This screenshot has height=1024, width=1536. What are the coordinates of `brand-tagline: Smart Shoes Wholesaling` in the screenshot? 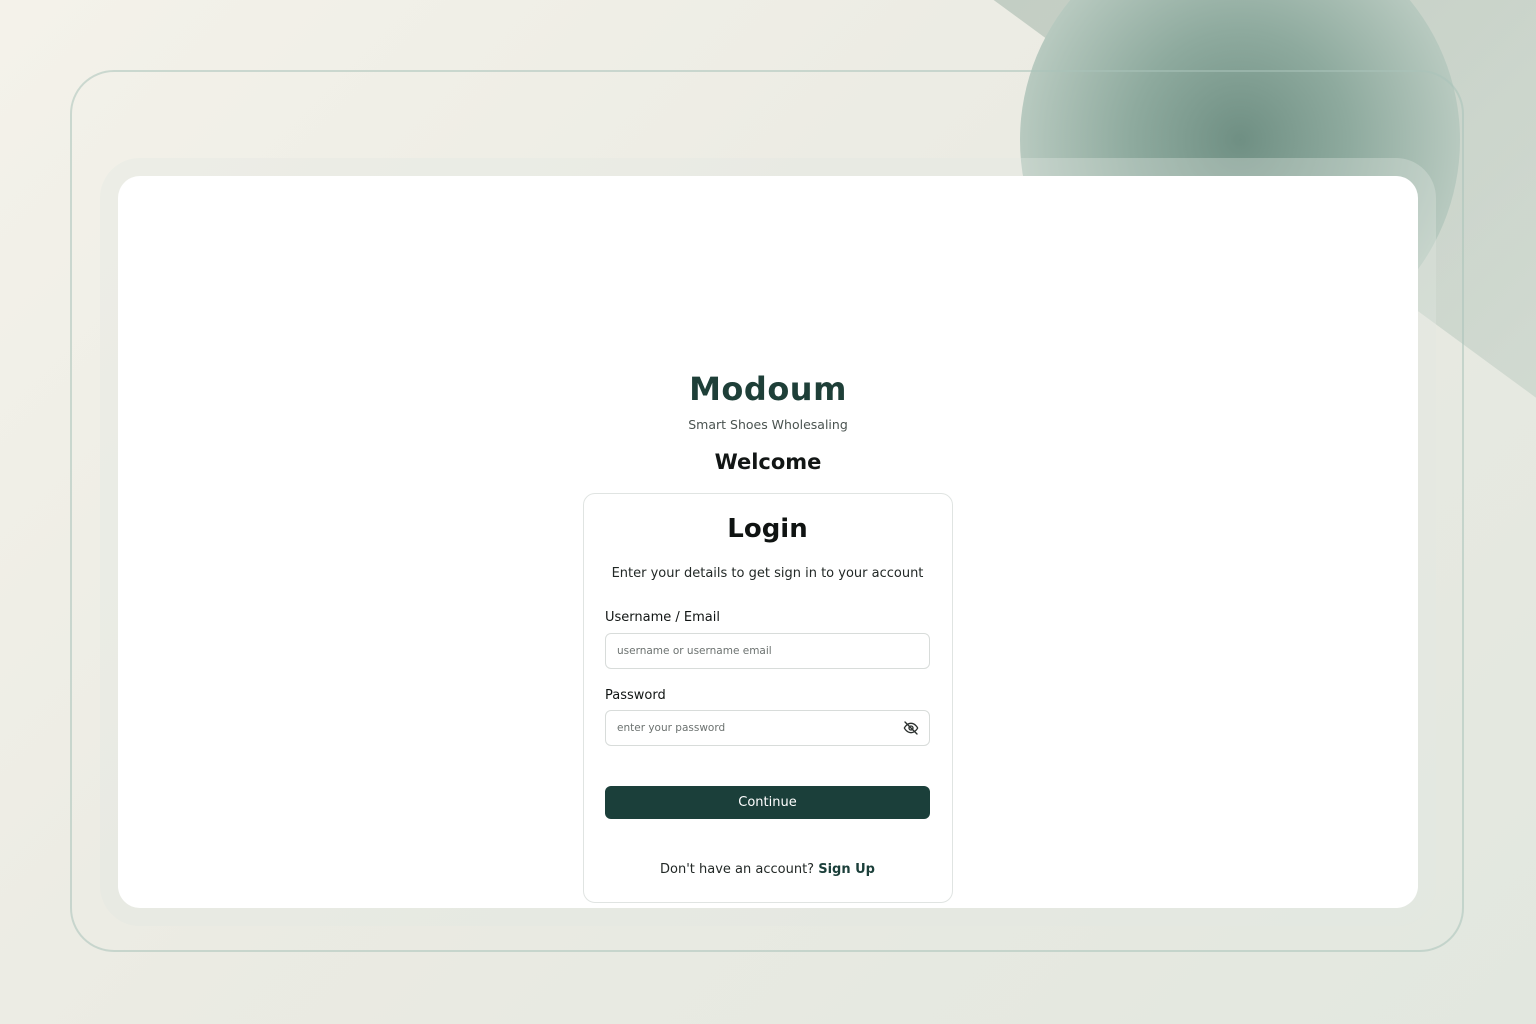 It's located at (768, 424).